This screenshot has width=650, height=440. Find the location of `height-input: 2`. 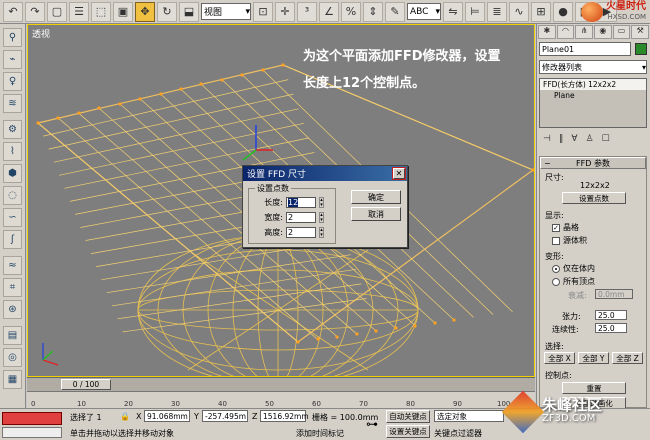

height-input: 2 is located at coordinates (301, 232).